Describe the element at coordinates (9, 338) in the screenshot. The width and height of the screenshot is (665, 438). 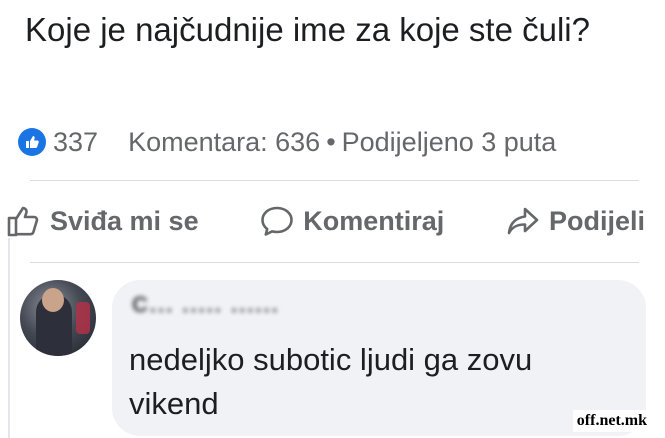
I see `comment-thread-rail` at that location.